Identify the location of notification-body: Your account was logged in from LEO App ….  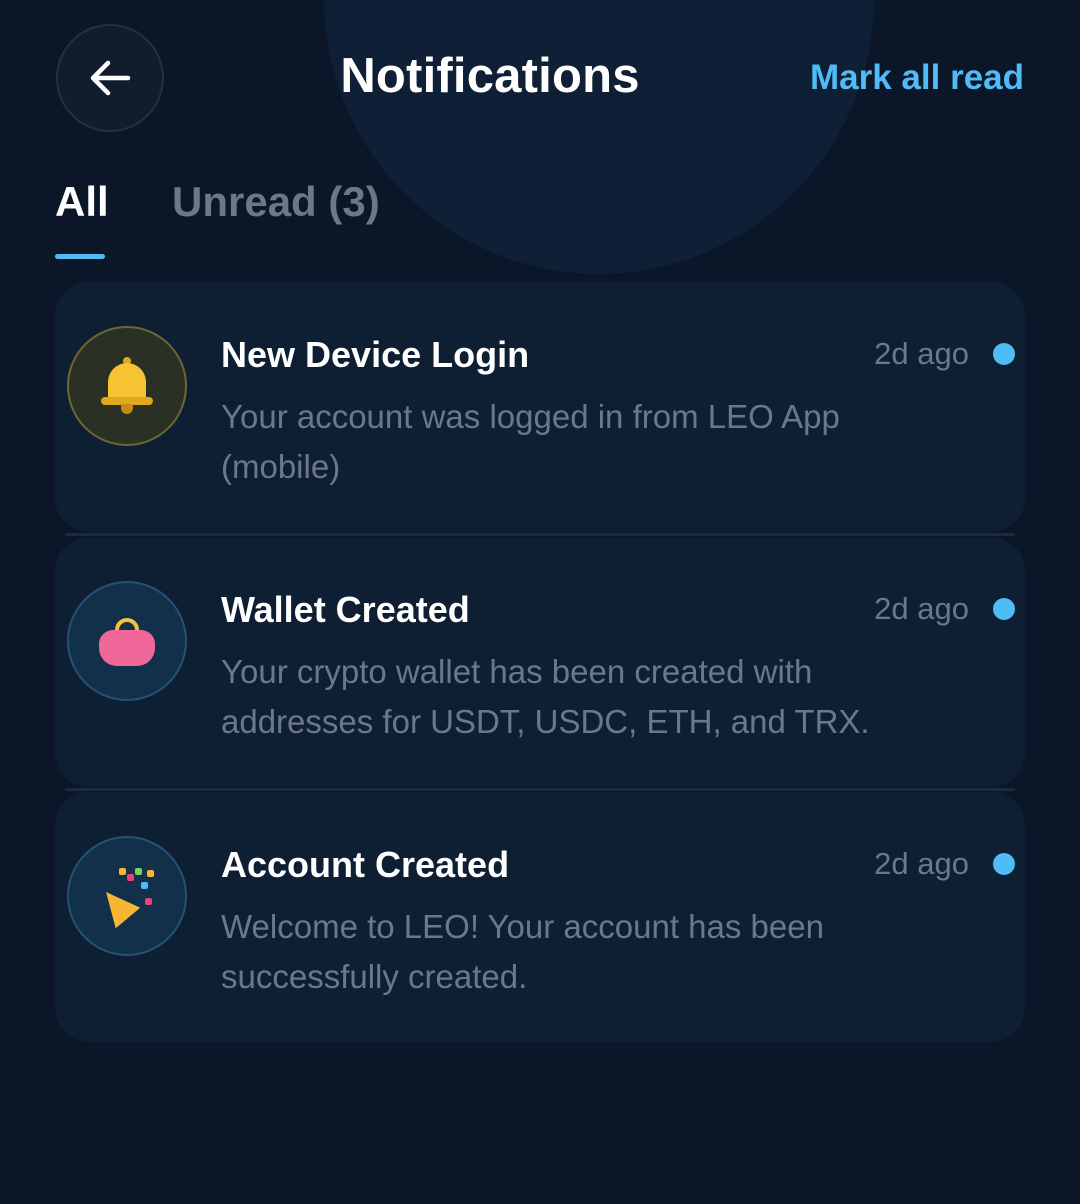
(530, 441).